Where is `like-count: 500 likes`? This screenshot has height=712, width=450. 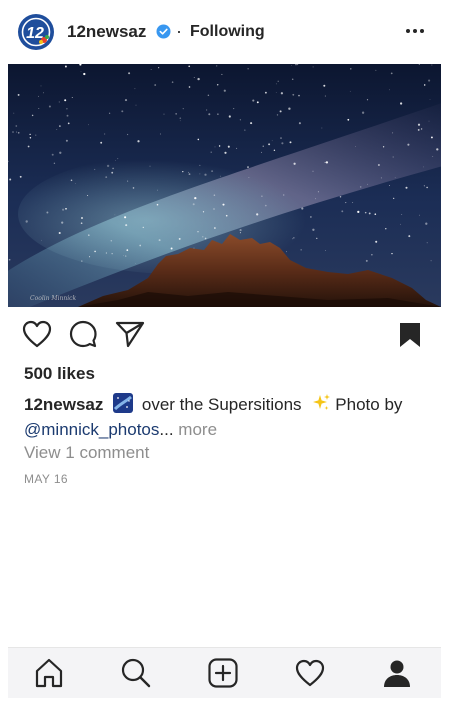
like-count: 500 likes is located at coordinates (59, 374).